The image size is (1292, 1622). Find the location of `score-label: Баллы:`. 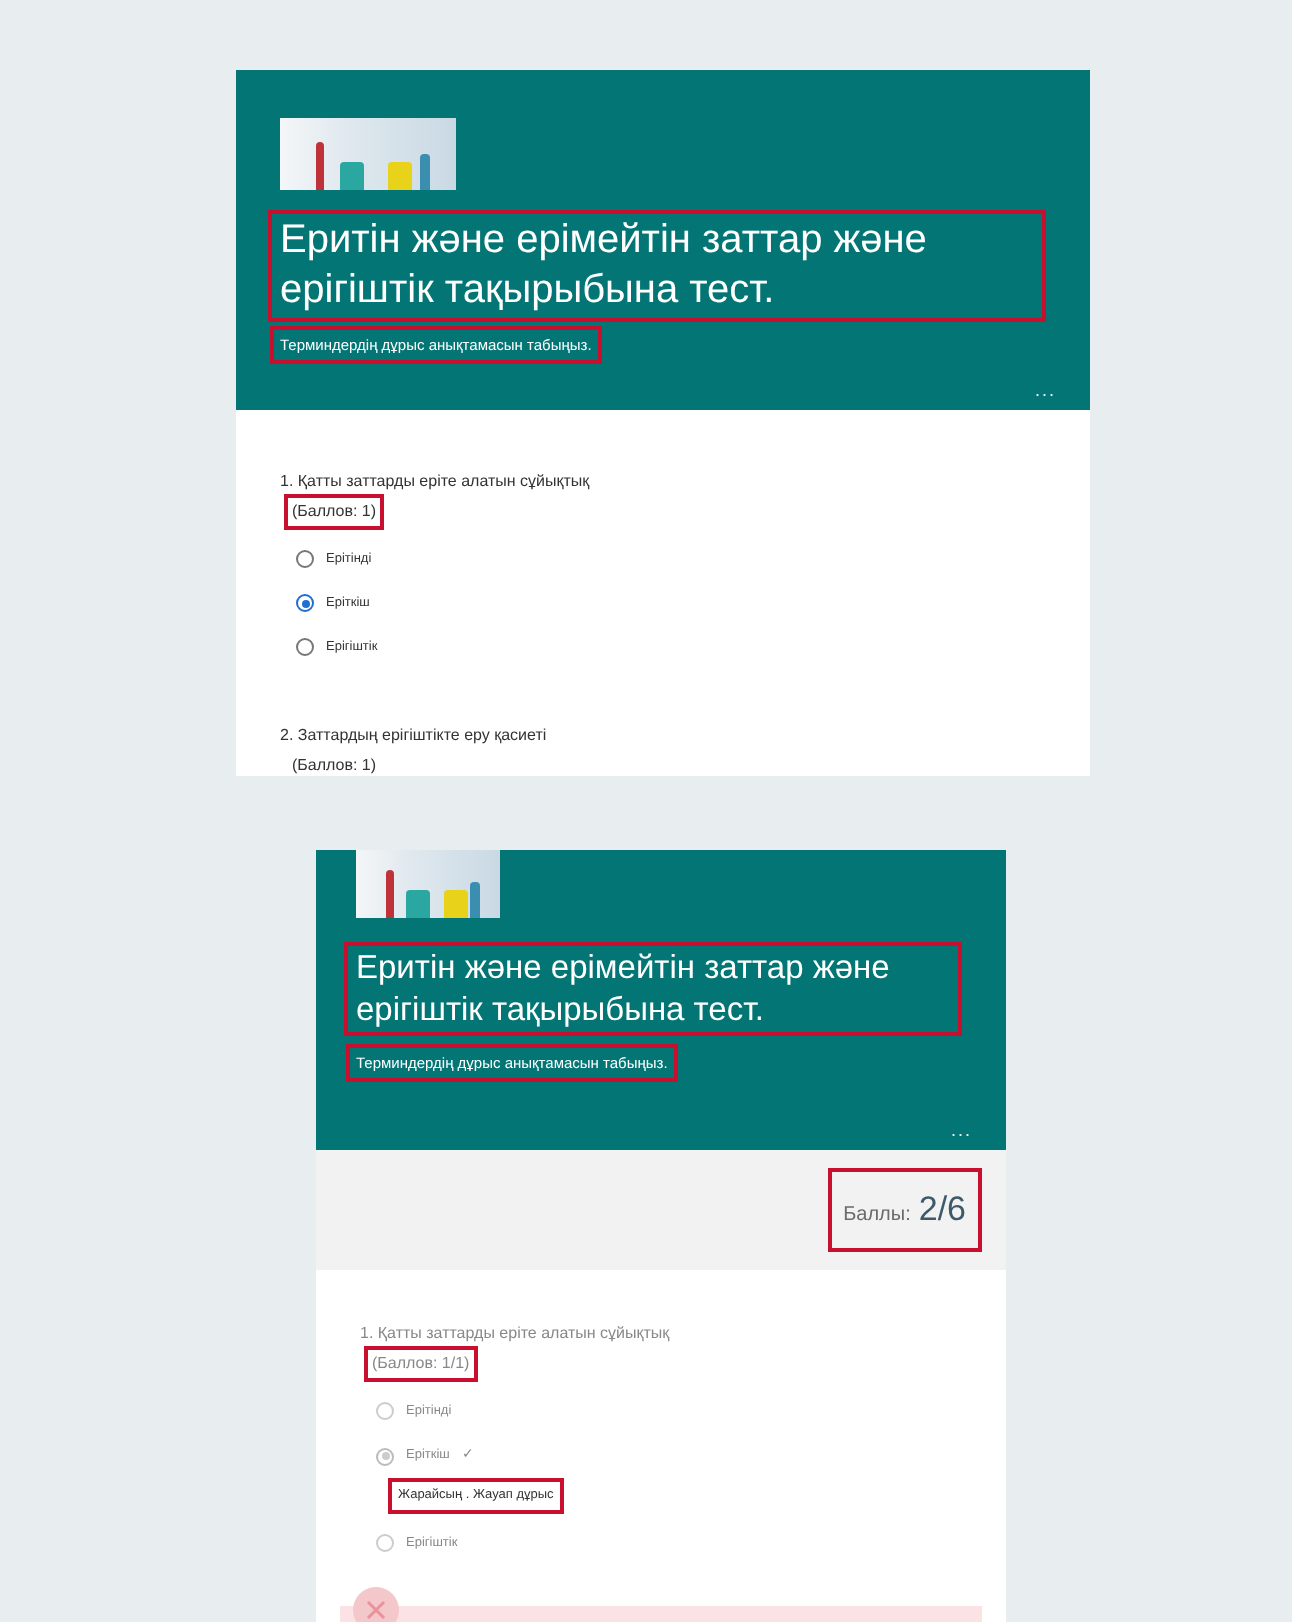

score-label: Баллы: is located at coordinates (877, 1216).